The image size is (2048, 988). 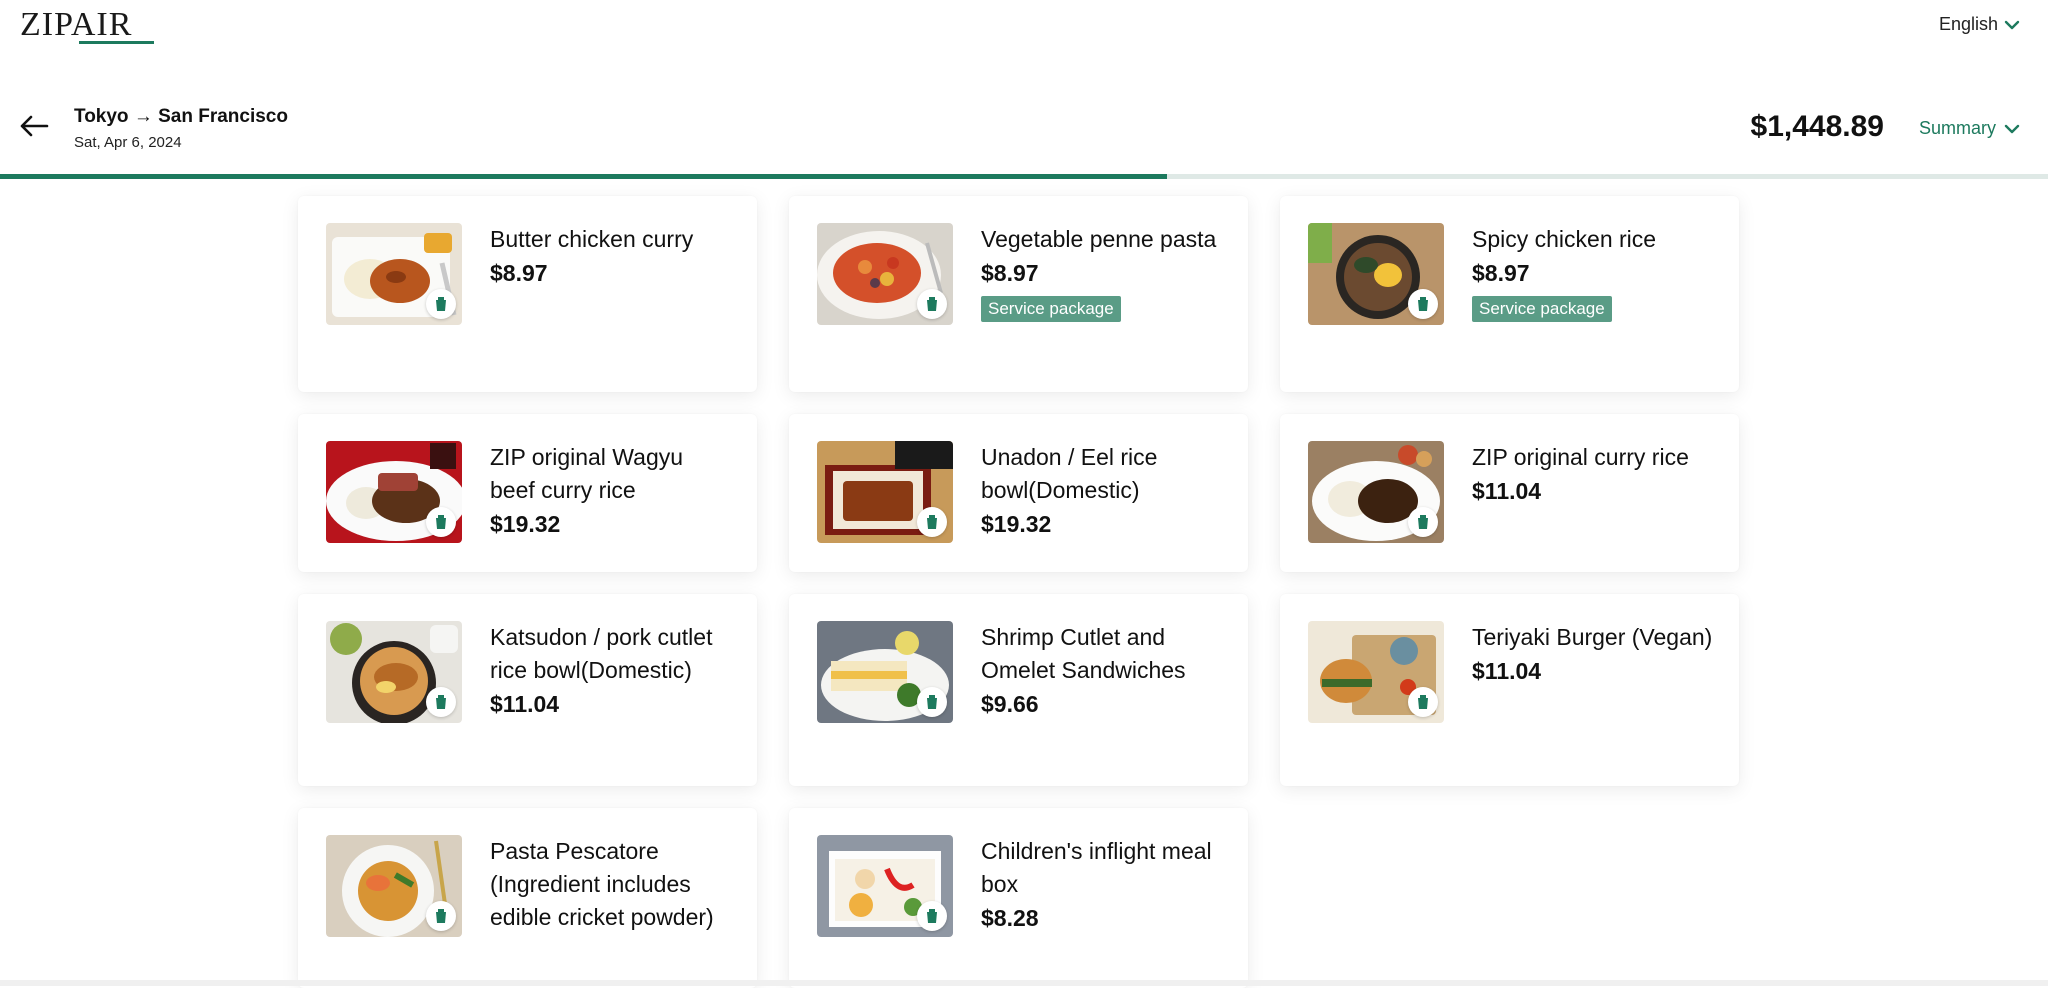 I want to click on flight-route: Tokyo → San Francisco, so click(x=181, y=116).